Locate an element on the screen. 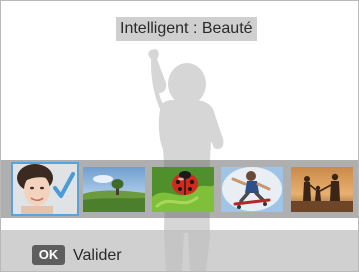 The width and height of the screenshot is (359, 272). thumbnail-macro is located at coordinates (183, 189).